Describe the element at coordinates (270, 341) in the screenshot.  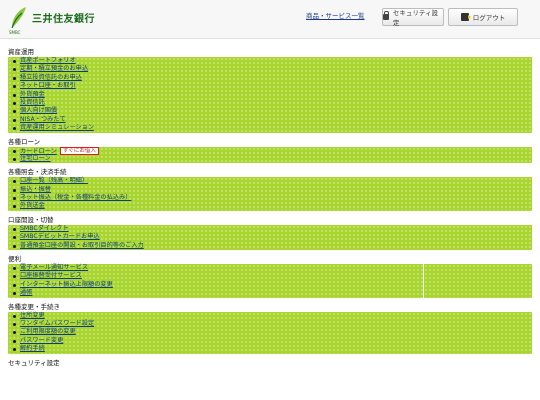
I see `menu-item: パスワード変更` at that location.